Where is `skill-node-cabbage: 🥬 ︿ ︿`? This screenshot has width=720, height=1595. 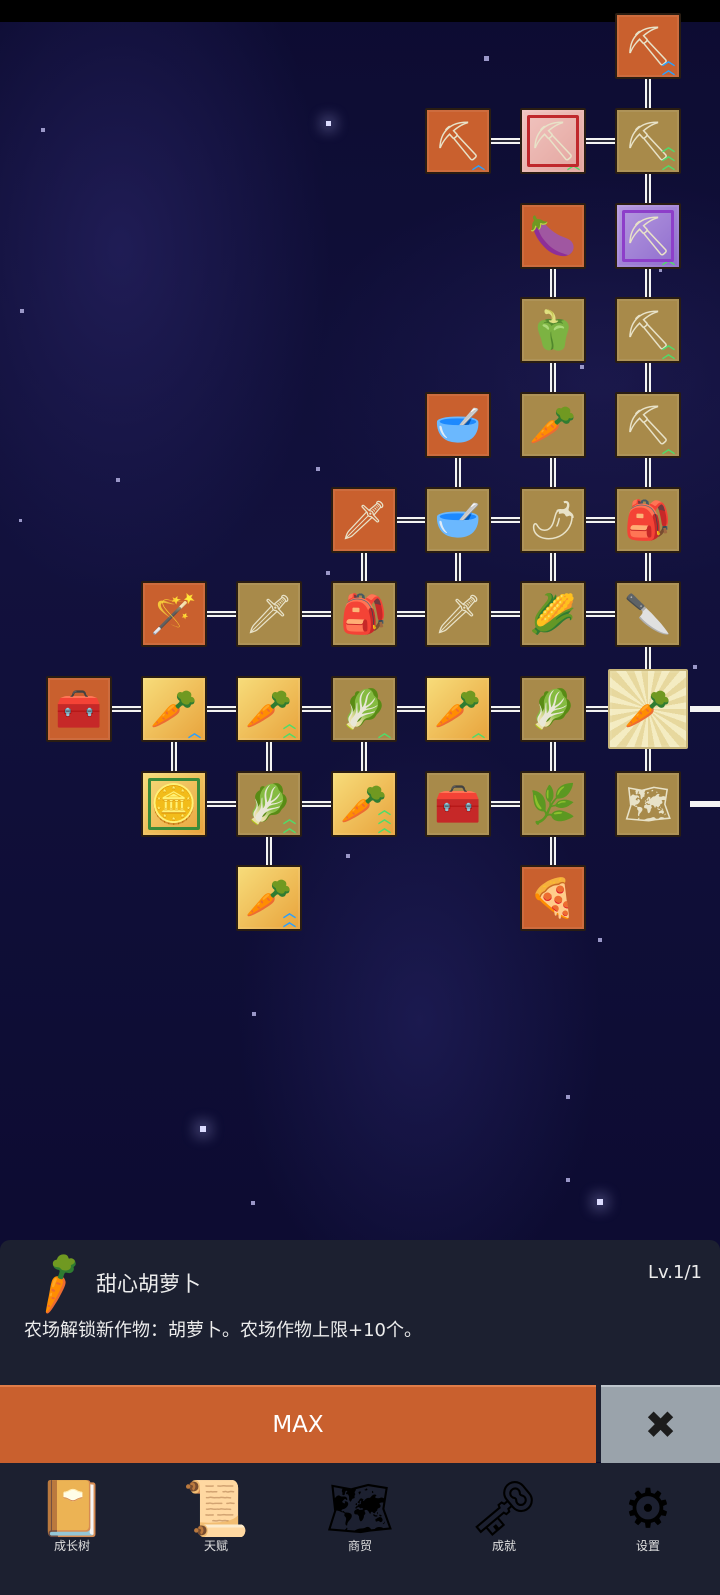
skill-node-cabbage: 🥬 ︿ ︿ is located at coordinates (269, 804).